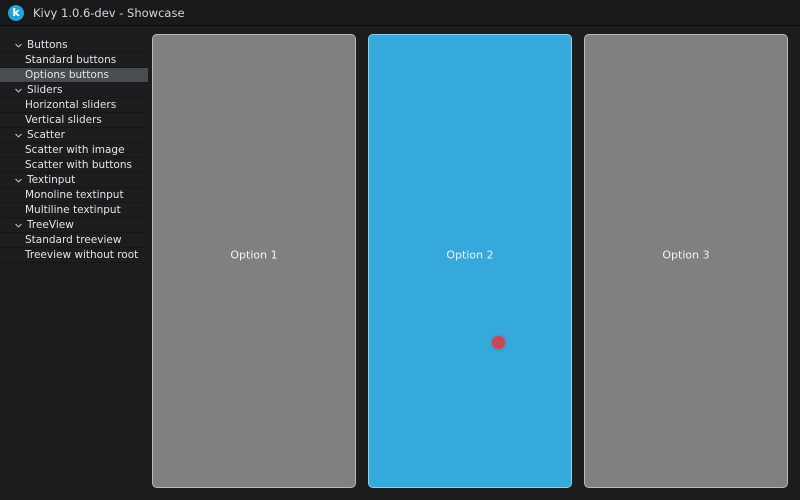 The image size is (800, 500). Describe the element at coordinates (74, 135) in the screenshot. I see `tree-node-scatter: Scatter` at that location.